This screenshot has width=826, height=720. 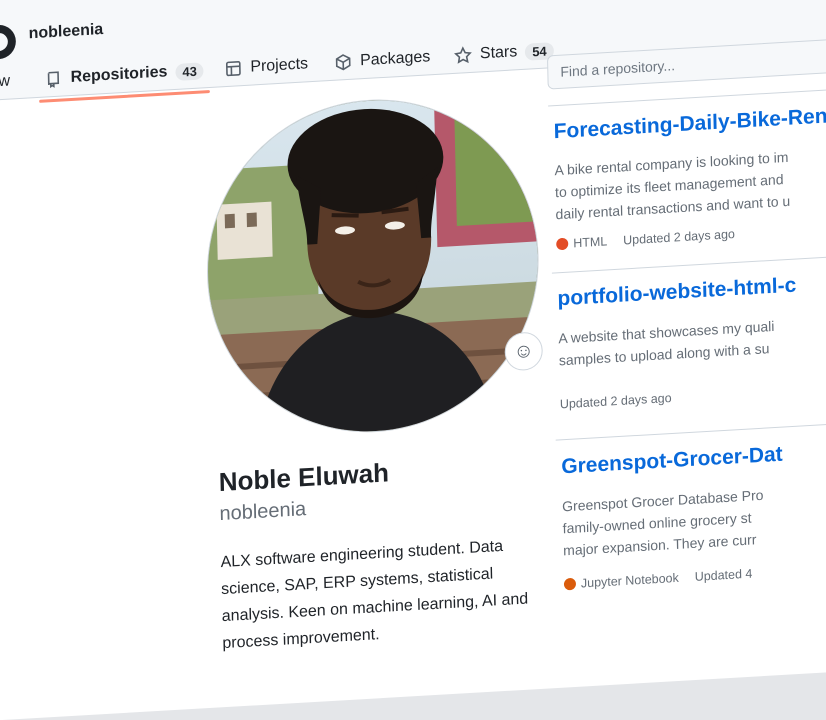 What do you see at coordinates (119, 74) in the screenshot?
I see `tab-repositories-label: Repositories` at bounding box center [119, 74].